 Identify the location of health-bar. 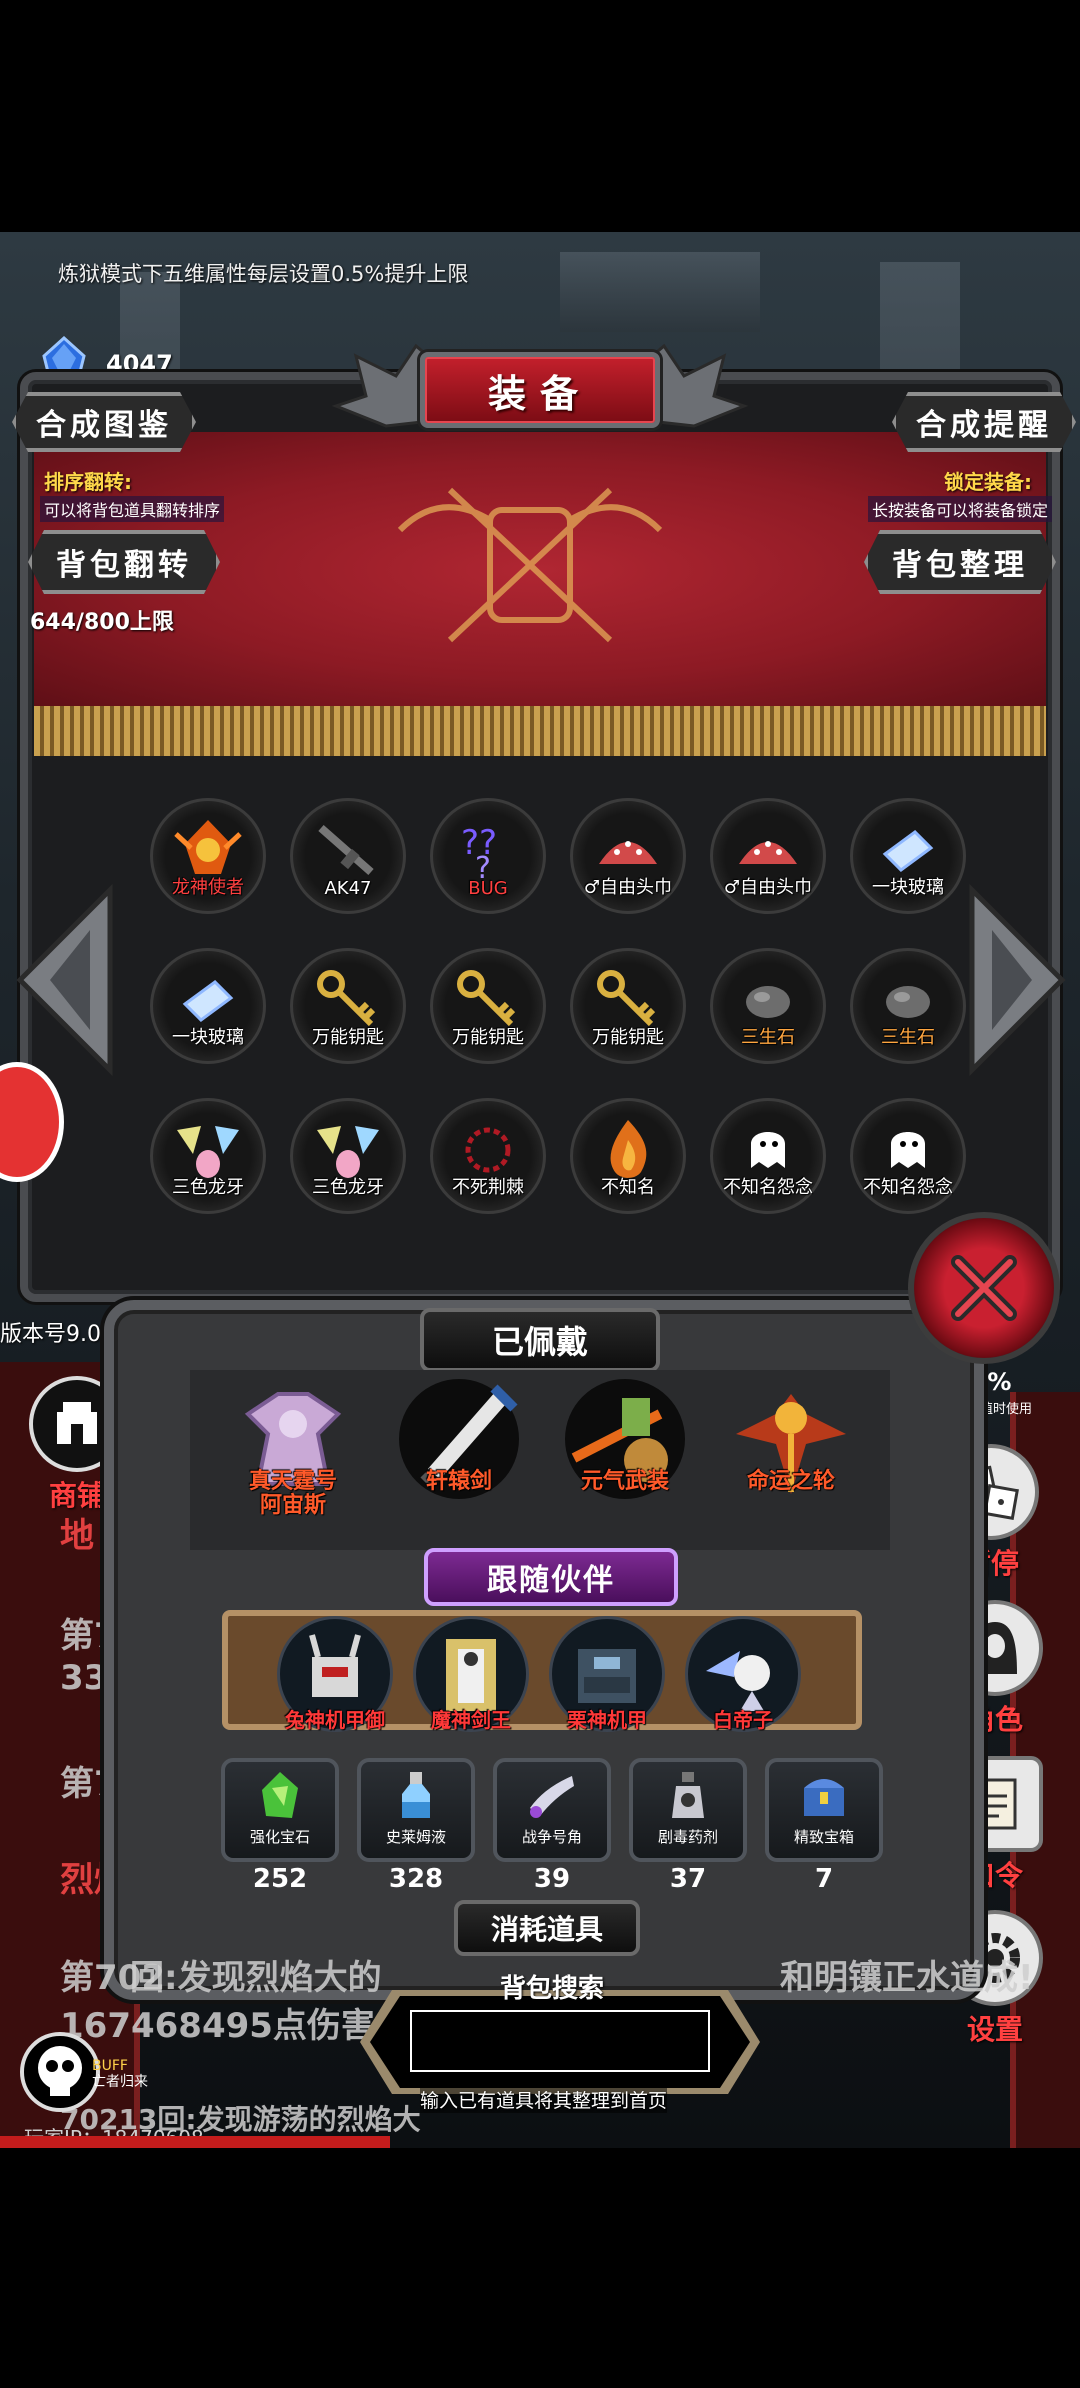
(195, 2142).